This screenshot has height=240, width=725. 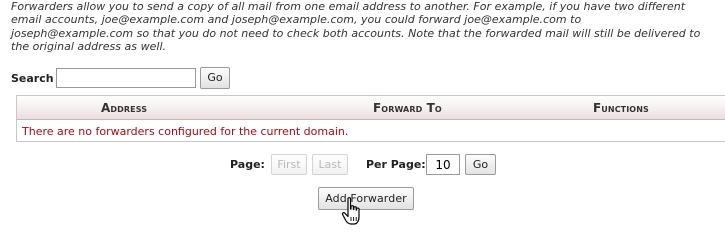 I want to click on per-page-label: Per Page:, so click(x=396, y=164).